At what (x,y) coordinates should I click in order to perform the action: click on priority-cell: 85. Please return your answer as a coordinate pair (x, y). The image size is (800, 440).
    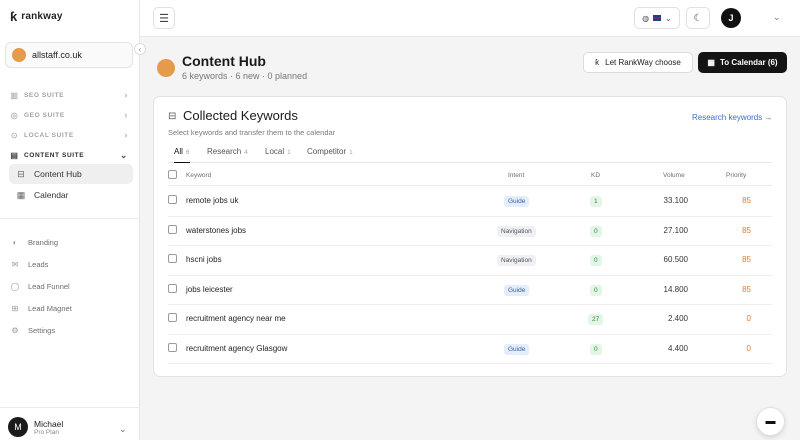
    Looking at the image, I should click on (746, 200).